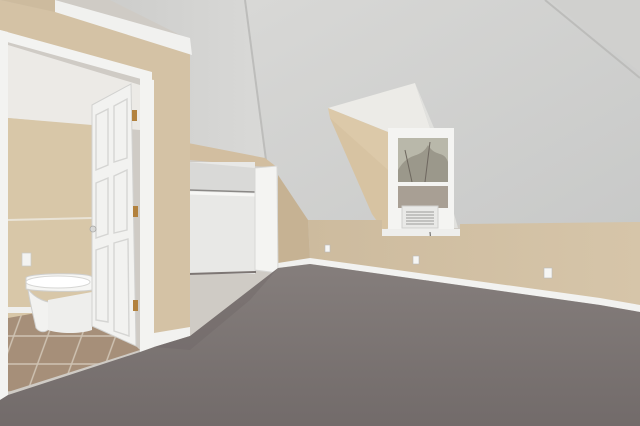  I want to click on doorway-trim-right, so click(147, 215).